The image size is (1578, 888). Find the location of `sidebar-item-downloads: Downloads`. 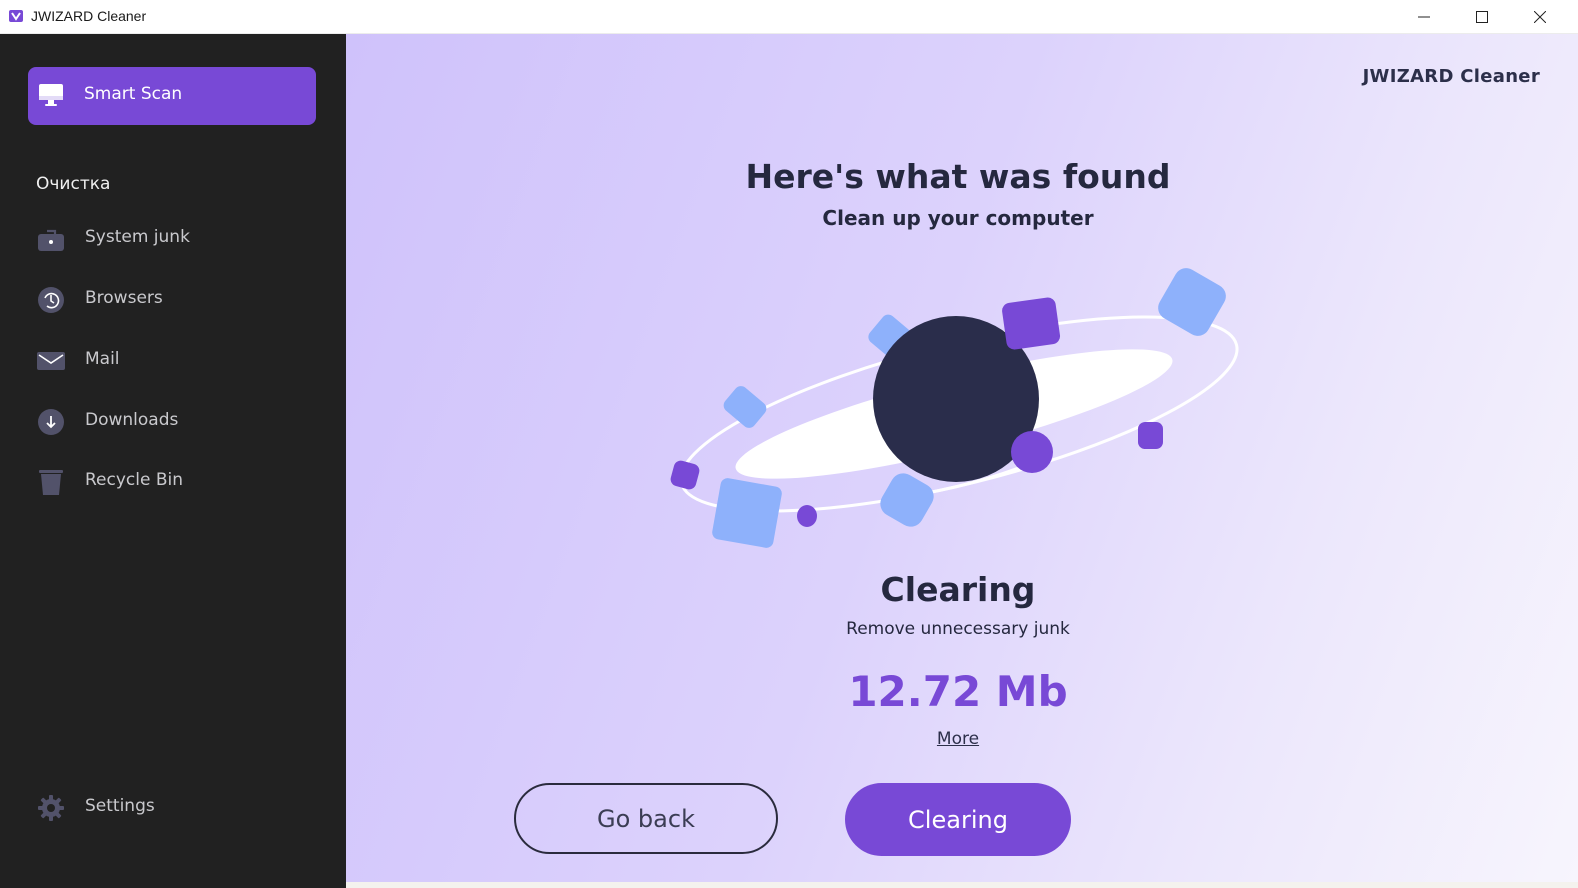

sidebar-item-downloads: Downloads is located at coordinates (172, 421).